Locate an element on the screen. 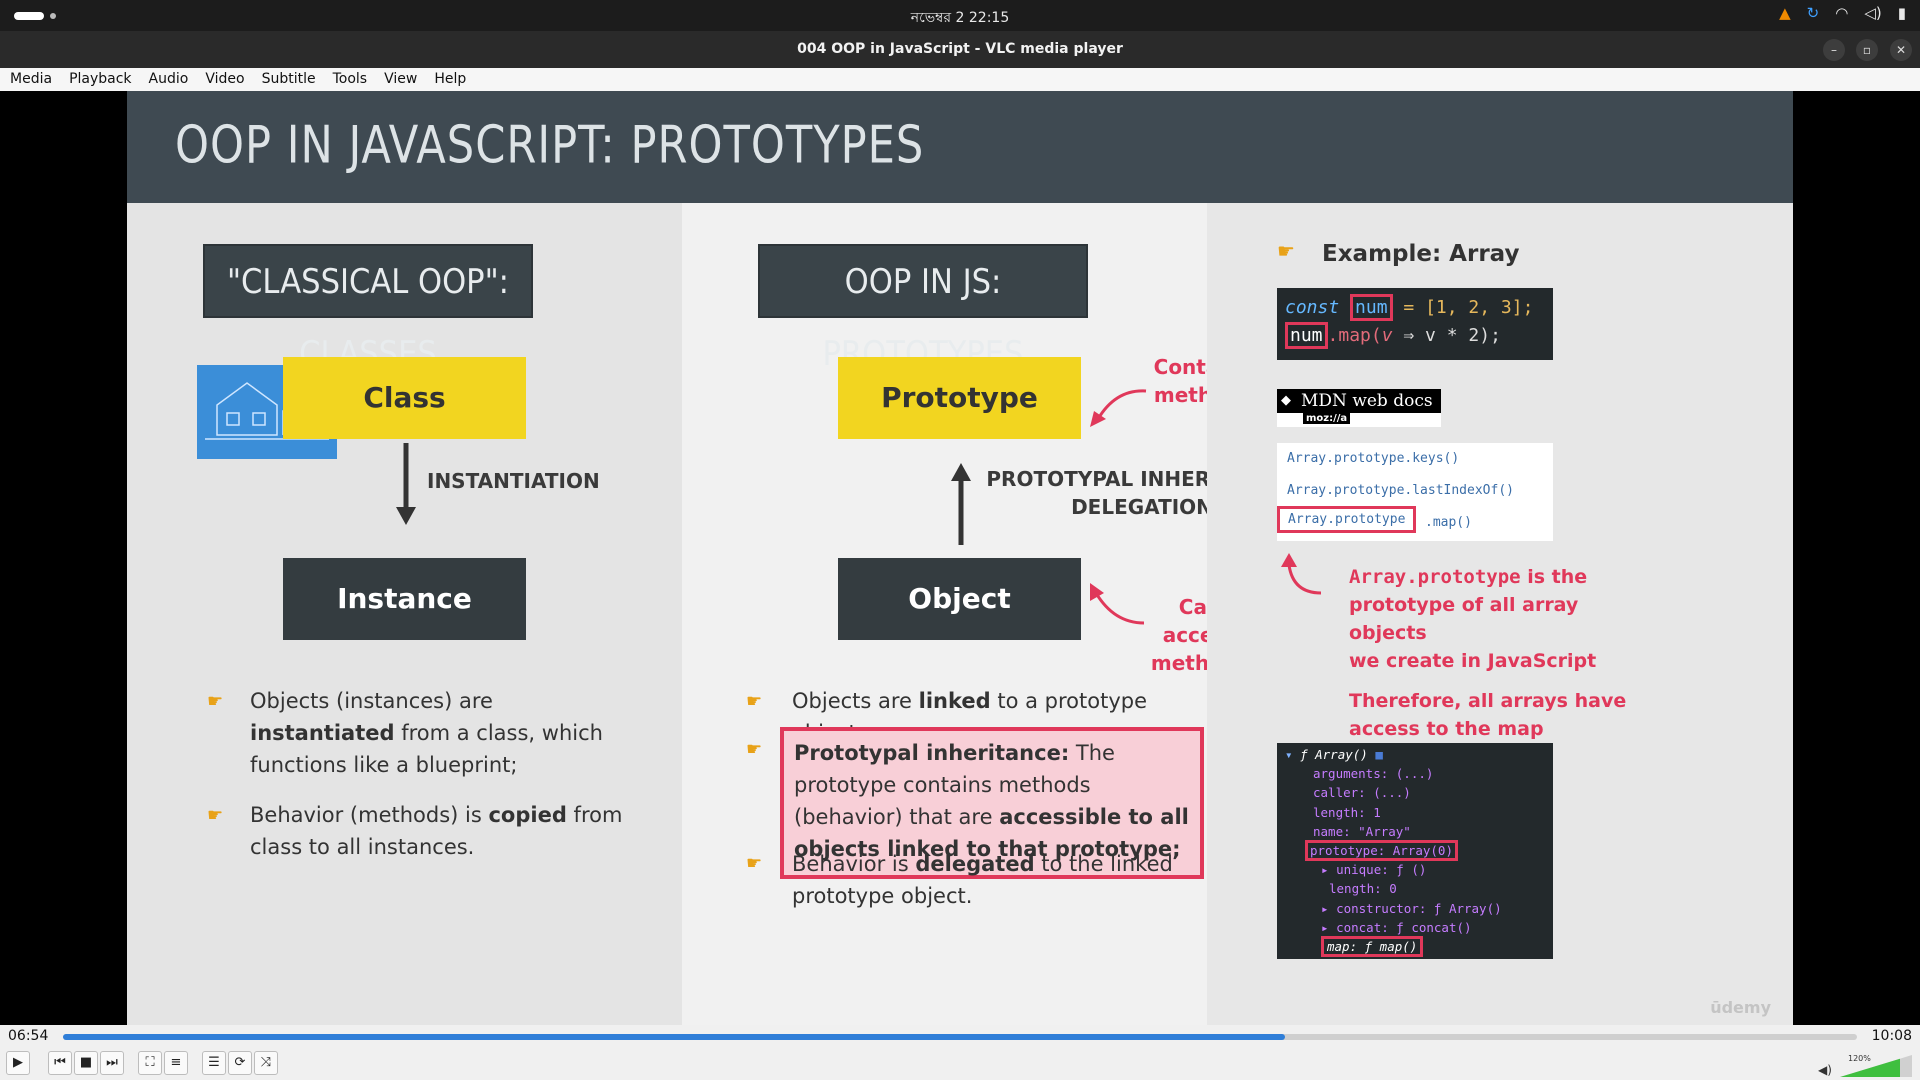  vlc-tray-icon: ▲ is located at coordinates (1785, 13).